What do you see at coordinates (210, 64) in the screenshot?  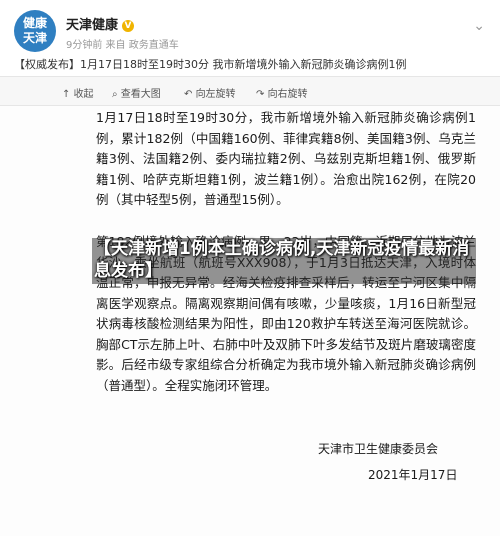 I see `post-title: 【权威发布】1月17日18时至19时30分 我市新增境外输入新冠肺炎确诊病例1例` at bounding box center [210, 64].